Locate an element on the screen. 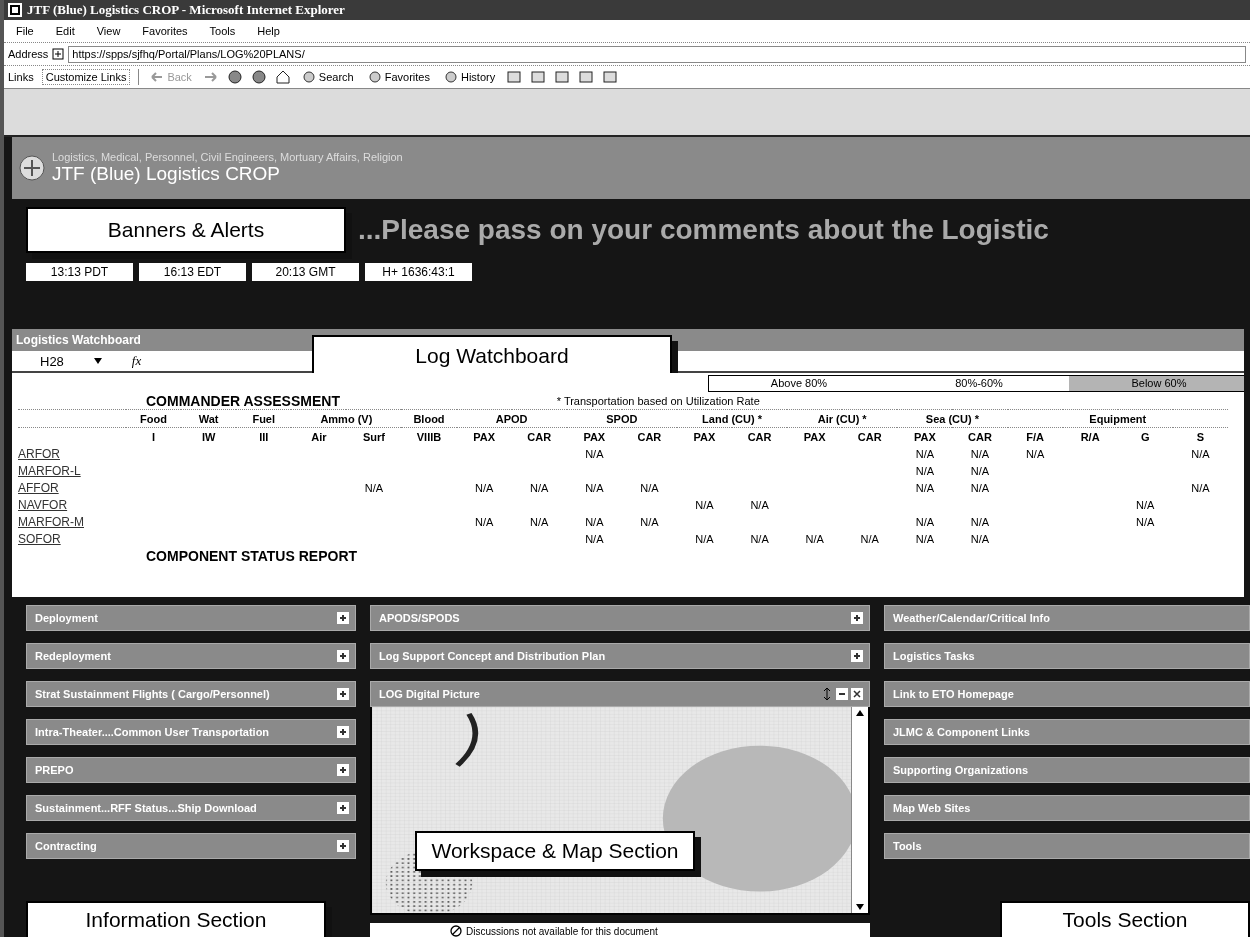 This screenshot has width=1250, height=937. section-title: Weather/Calendar/Critical Info is located at coordinates (971, 618).